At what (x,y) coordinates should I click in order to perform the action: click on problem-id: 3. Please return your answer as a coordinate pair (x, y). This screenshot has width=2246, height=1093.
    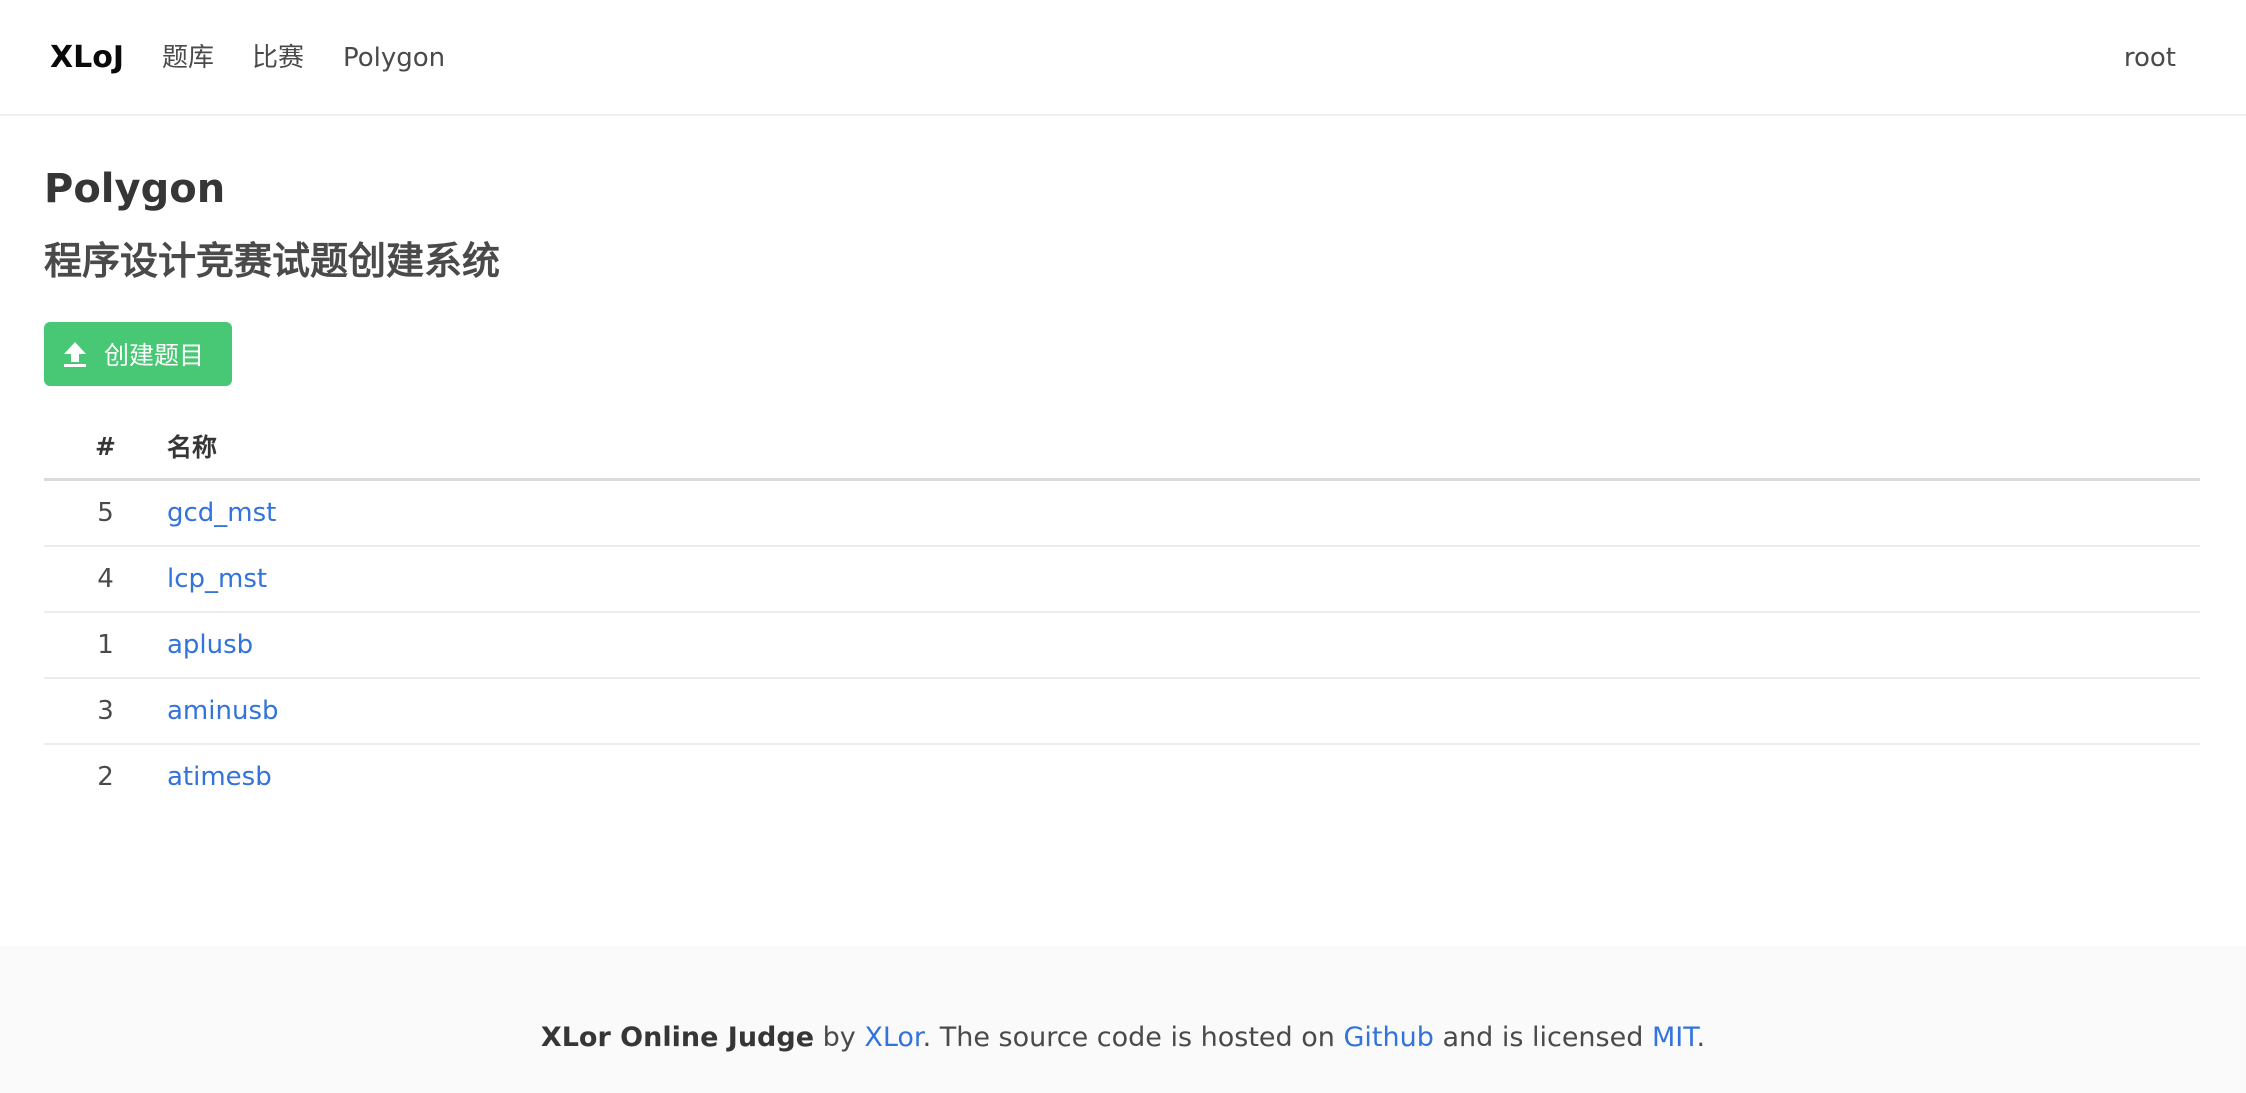
    Looking at the image, I should click on (105, 711).